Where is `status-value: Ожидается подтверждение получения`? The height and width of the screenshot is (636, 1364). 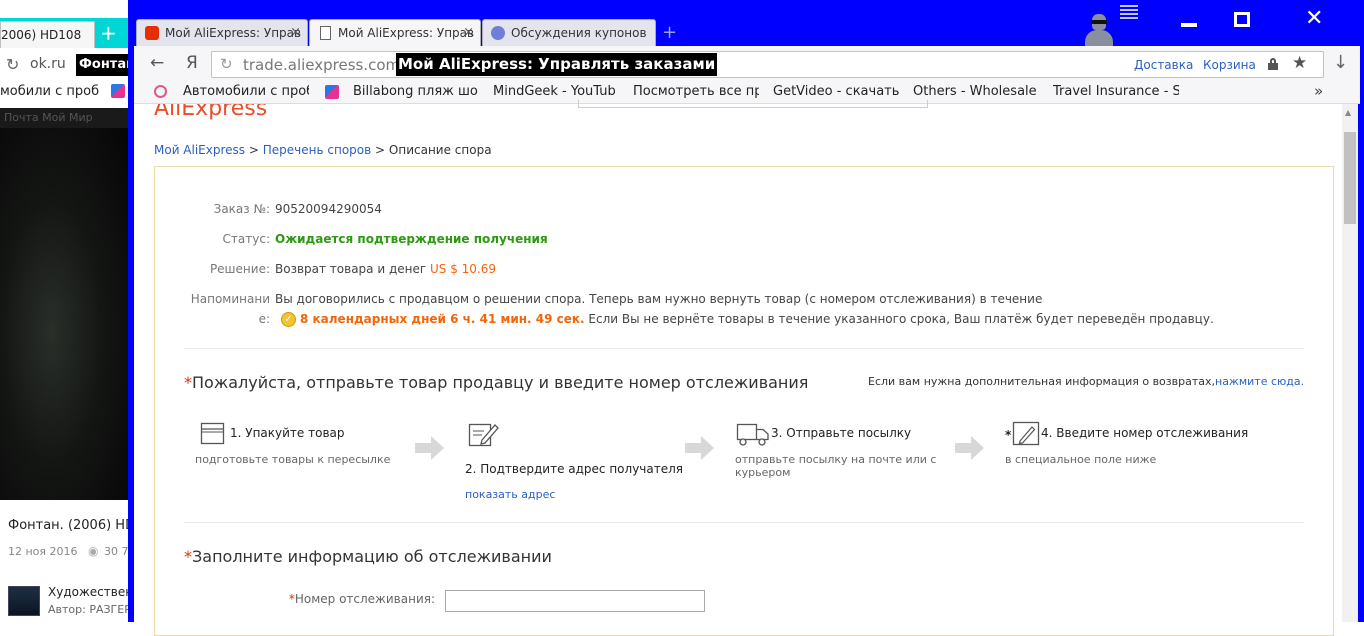
status-value: Ожидается подтверждение получения is located at coordinates (411, 239).